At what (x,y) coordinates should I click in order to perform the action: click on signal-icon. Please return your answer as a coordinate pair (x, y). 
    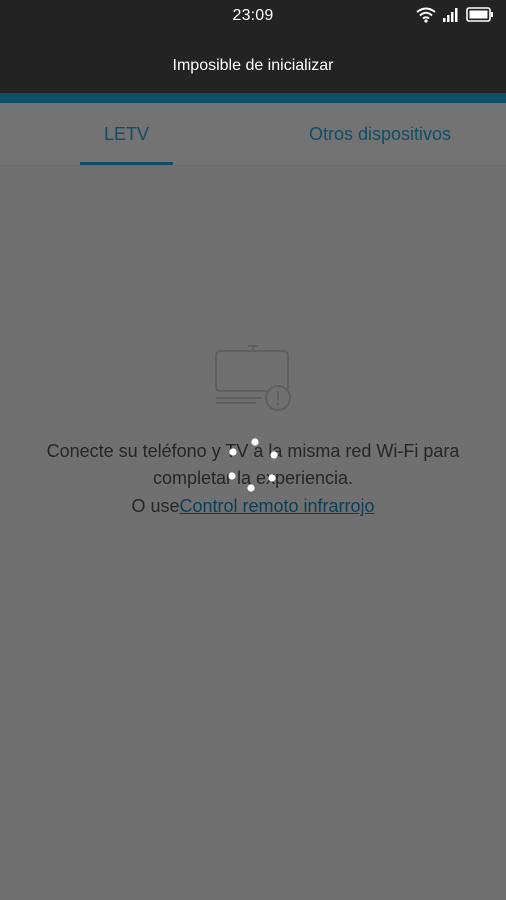
    Looking at the image, I should click on (451, 17).